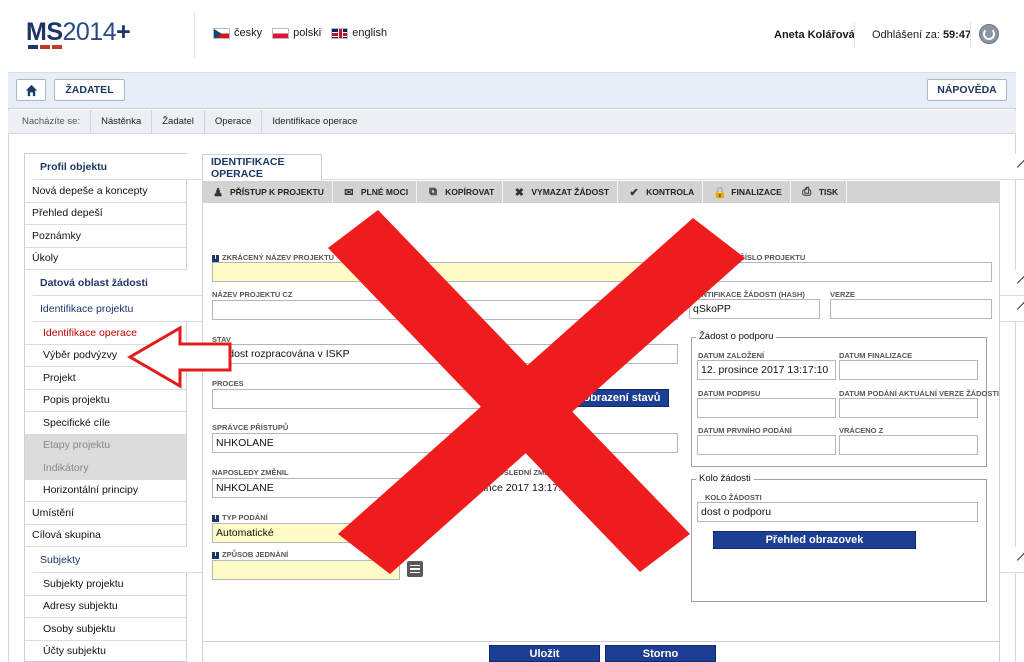 This screenshot has width=1024, height=662. Describe the element at coordinates (766, 445) in the screenshot. I see `first-submit-date-field` at that location.